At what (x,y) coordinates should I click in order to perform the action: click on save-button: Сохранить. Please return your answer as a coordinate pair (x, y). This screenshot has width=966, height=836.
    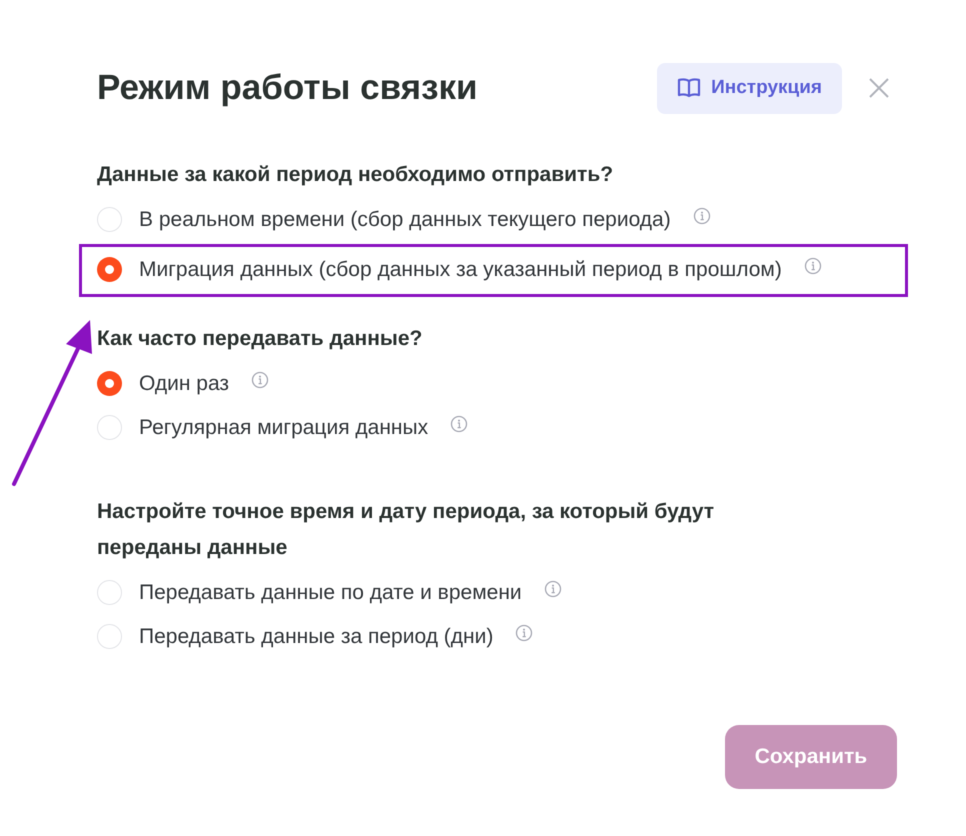
    Looking at the image, I should click on (811, 756).